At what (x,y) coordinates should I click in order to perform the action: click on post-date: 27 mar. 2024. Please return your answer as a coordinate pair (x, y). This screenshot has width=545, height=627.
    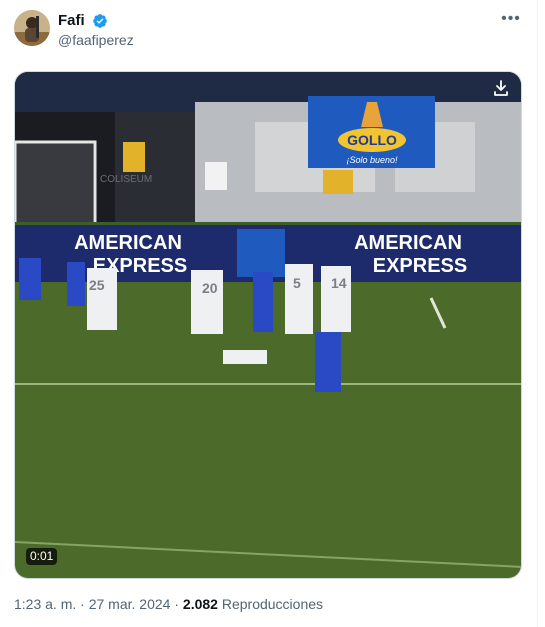
    Looking at the image, I should click on (130, 604).